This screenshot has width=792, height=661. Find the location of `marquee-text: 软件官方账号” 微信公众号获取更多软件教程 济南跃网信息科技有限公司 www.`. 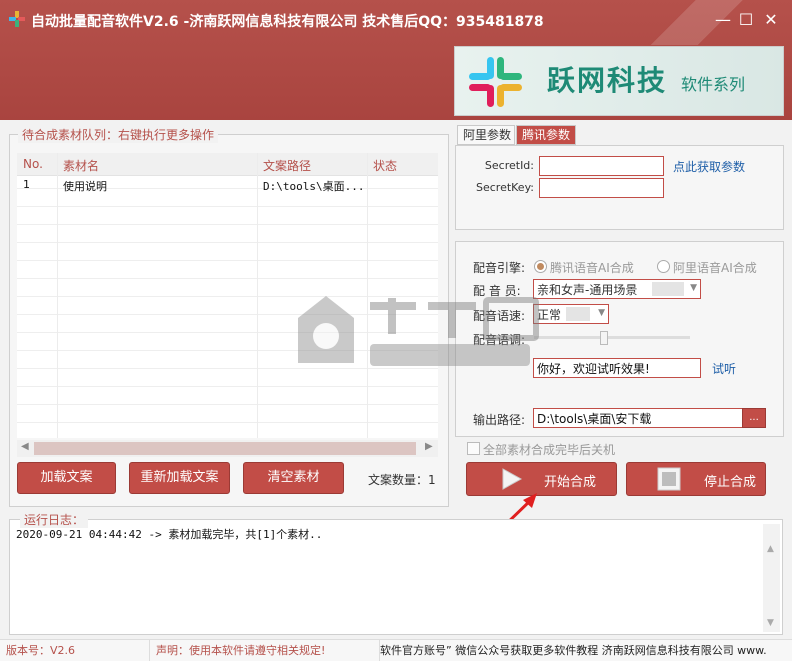

marquee-text: 软件官方账号” 微信公众号获取更多软件教程 济南跃网信息科技有限公司 www. is located at coordinates (573, 650).